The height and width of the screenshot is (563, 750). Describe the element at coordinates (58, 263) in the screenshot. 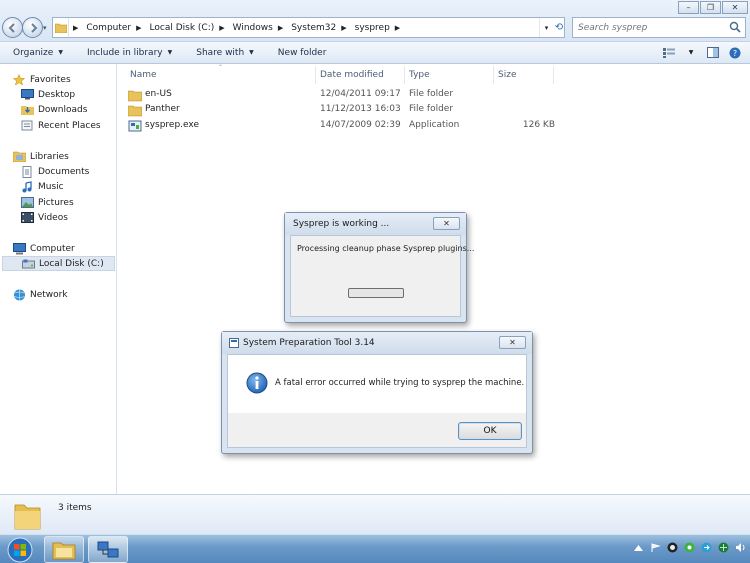

I see `nav-local-disk: Local Disk (C:)` at that location.